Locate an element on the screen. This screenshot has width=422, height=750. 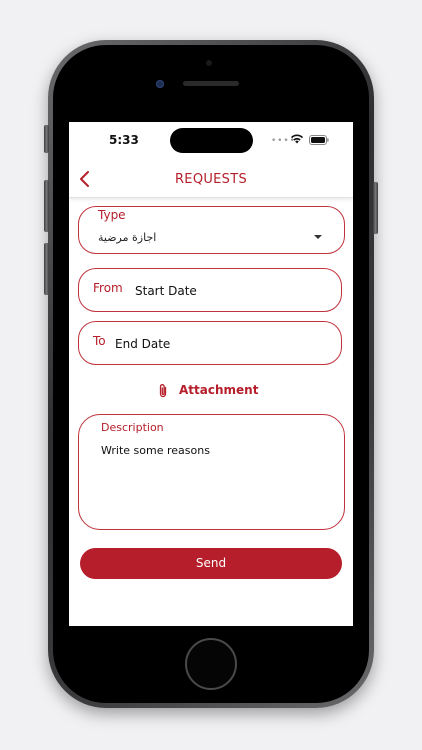
to-label: To is located at coordinates (99, 341).